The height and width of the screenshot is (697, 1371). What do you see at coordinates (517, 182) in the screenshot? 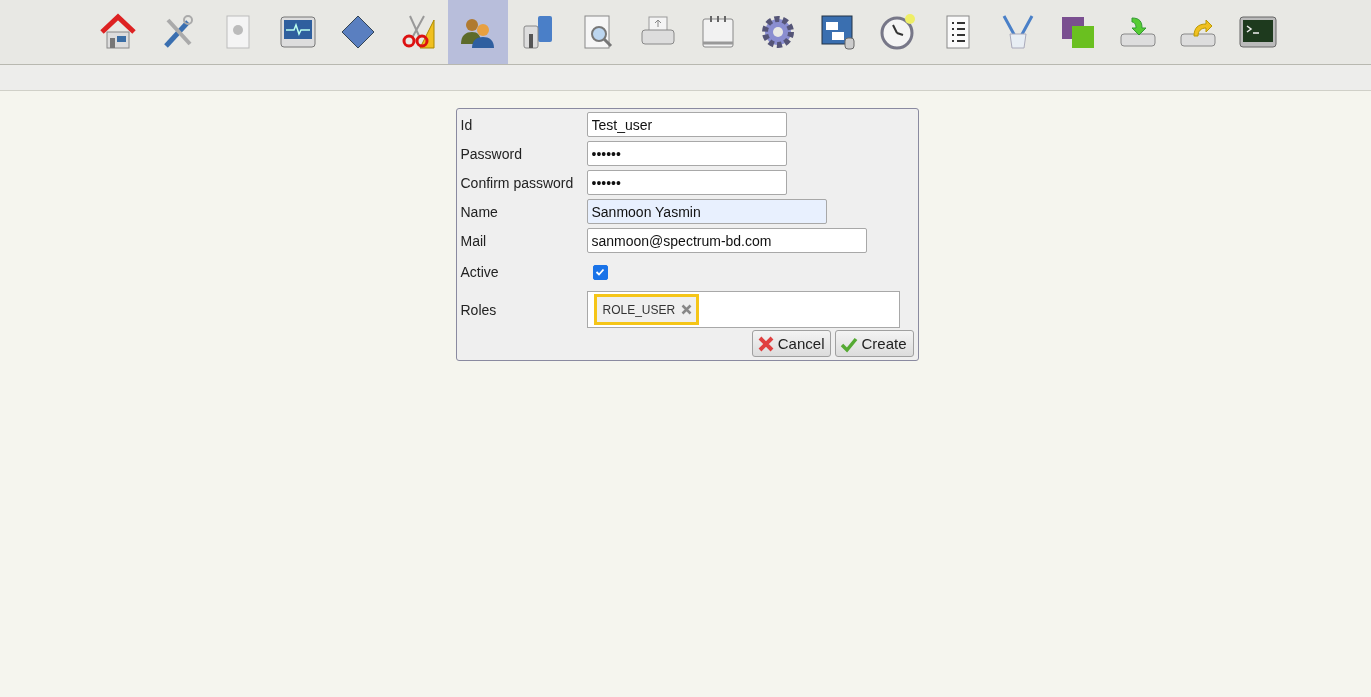
I see `field-label: Confirm password` at bounding box center [517, 182].